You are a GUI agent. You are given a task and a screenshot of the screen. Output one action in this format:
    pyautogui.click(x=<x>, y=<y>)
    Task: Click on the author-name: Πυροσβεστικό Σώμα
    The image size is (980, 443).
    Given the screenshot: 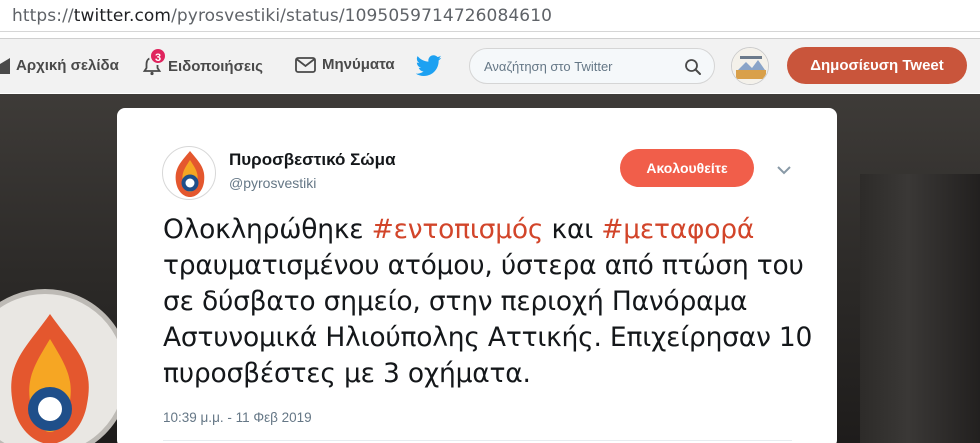 What is the action you would take?
    pyautogui.click(x=312, y=160)
    